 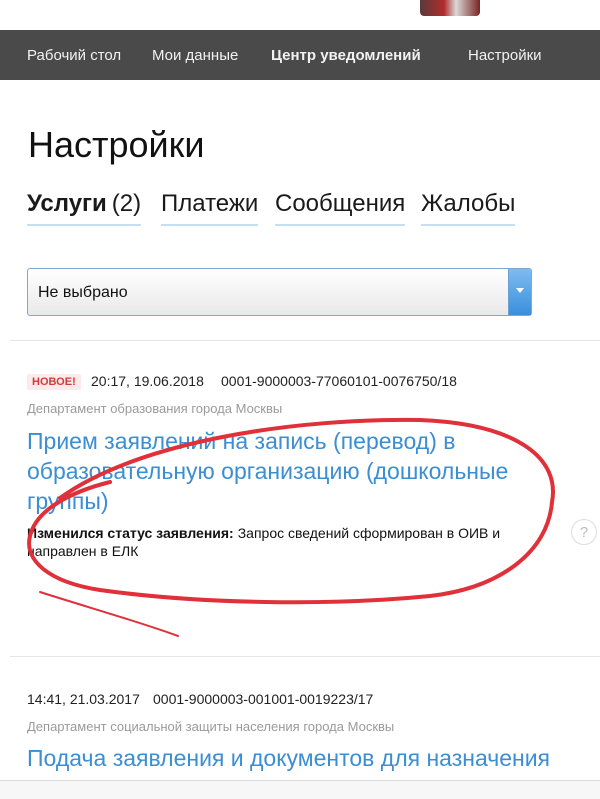 I want to click on nav-item-desktop: Рабочий стол, so click(x=74, y=55).